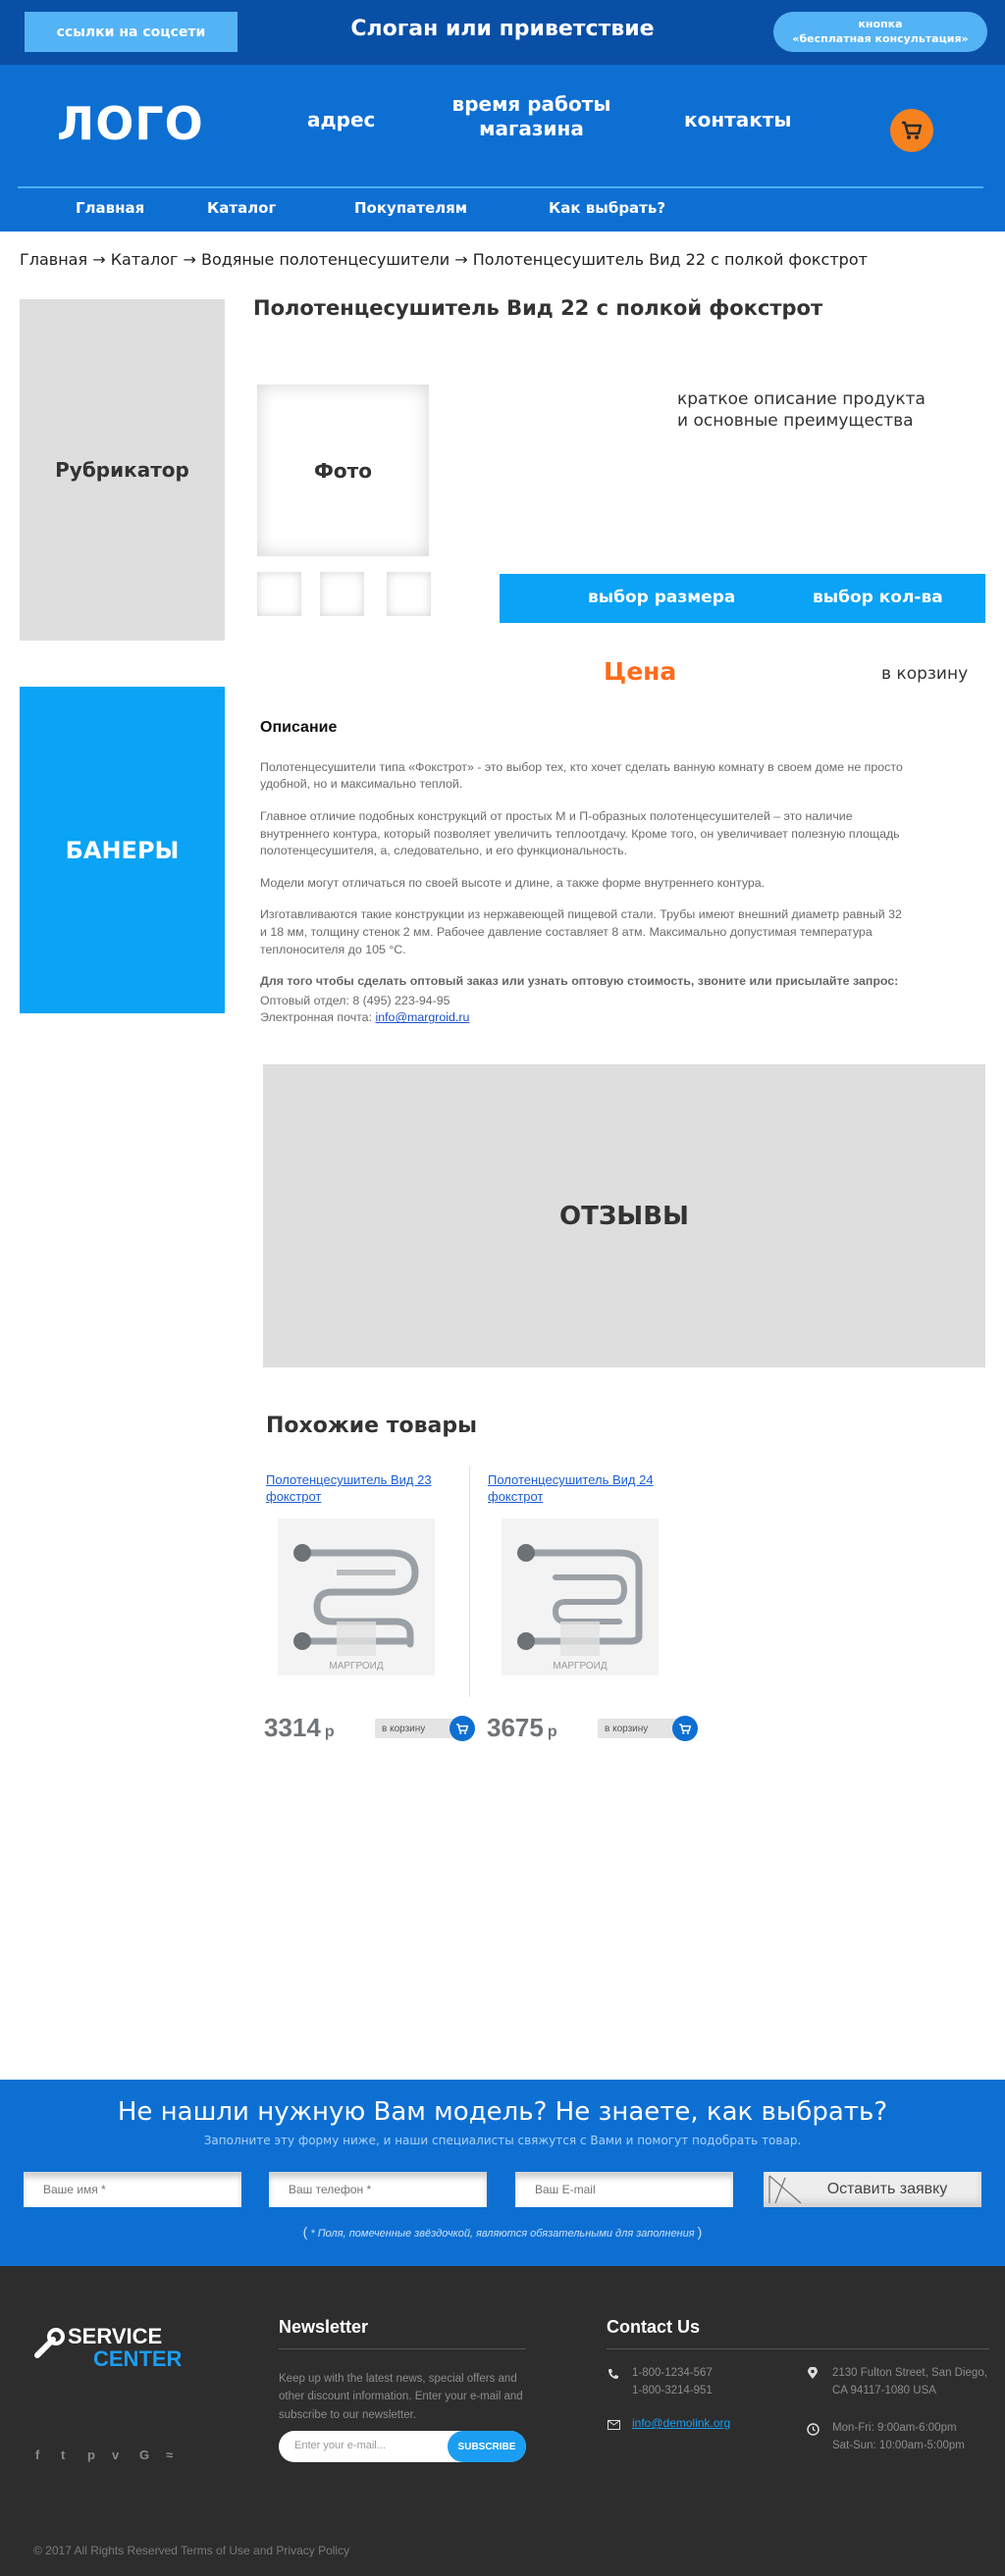 The image size is (1005, 2576). What do you see at coordinates (813, 2429) in the screenshot?
I see `clock-icon` at bounding box center [813, 2429].